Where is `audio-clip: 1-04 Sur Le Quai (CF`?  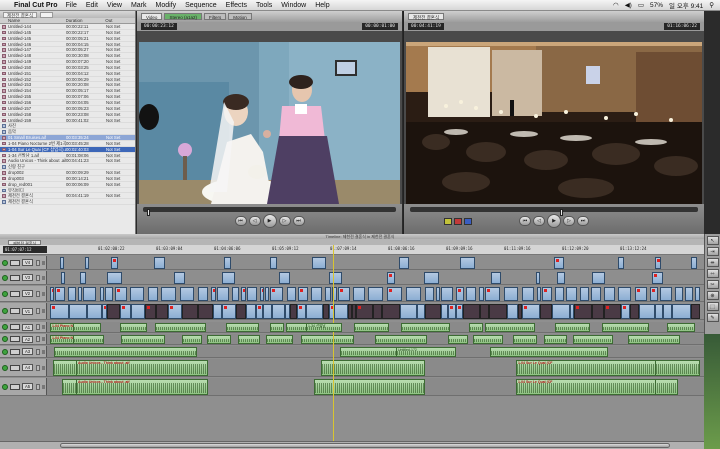
audio-clip: 1-04 Sur Le Quai (CF is located at coordinates (586, 387).